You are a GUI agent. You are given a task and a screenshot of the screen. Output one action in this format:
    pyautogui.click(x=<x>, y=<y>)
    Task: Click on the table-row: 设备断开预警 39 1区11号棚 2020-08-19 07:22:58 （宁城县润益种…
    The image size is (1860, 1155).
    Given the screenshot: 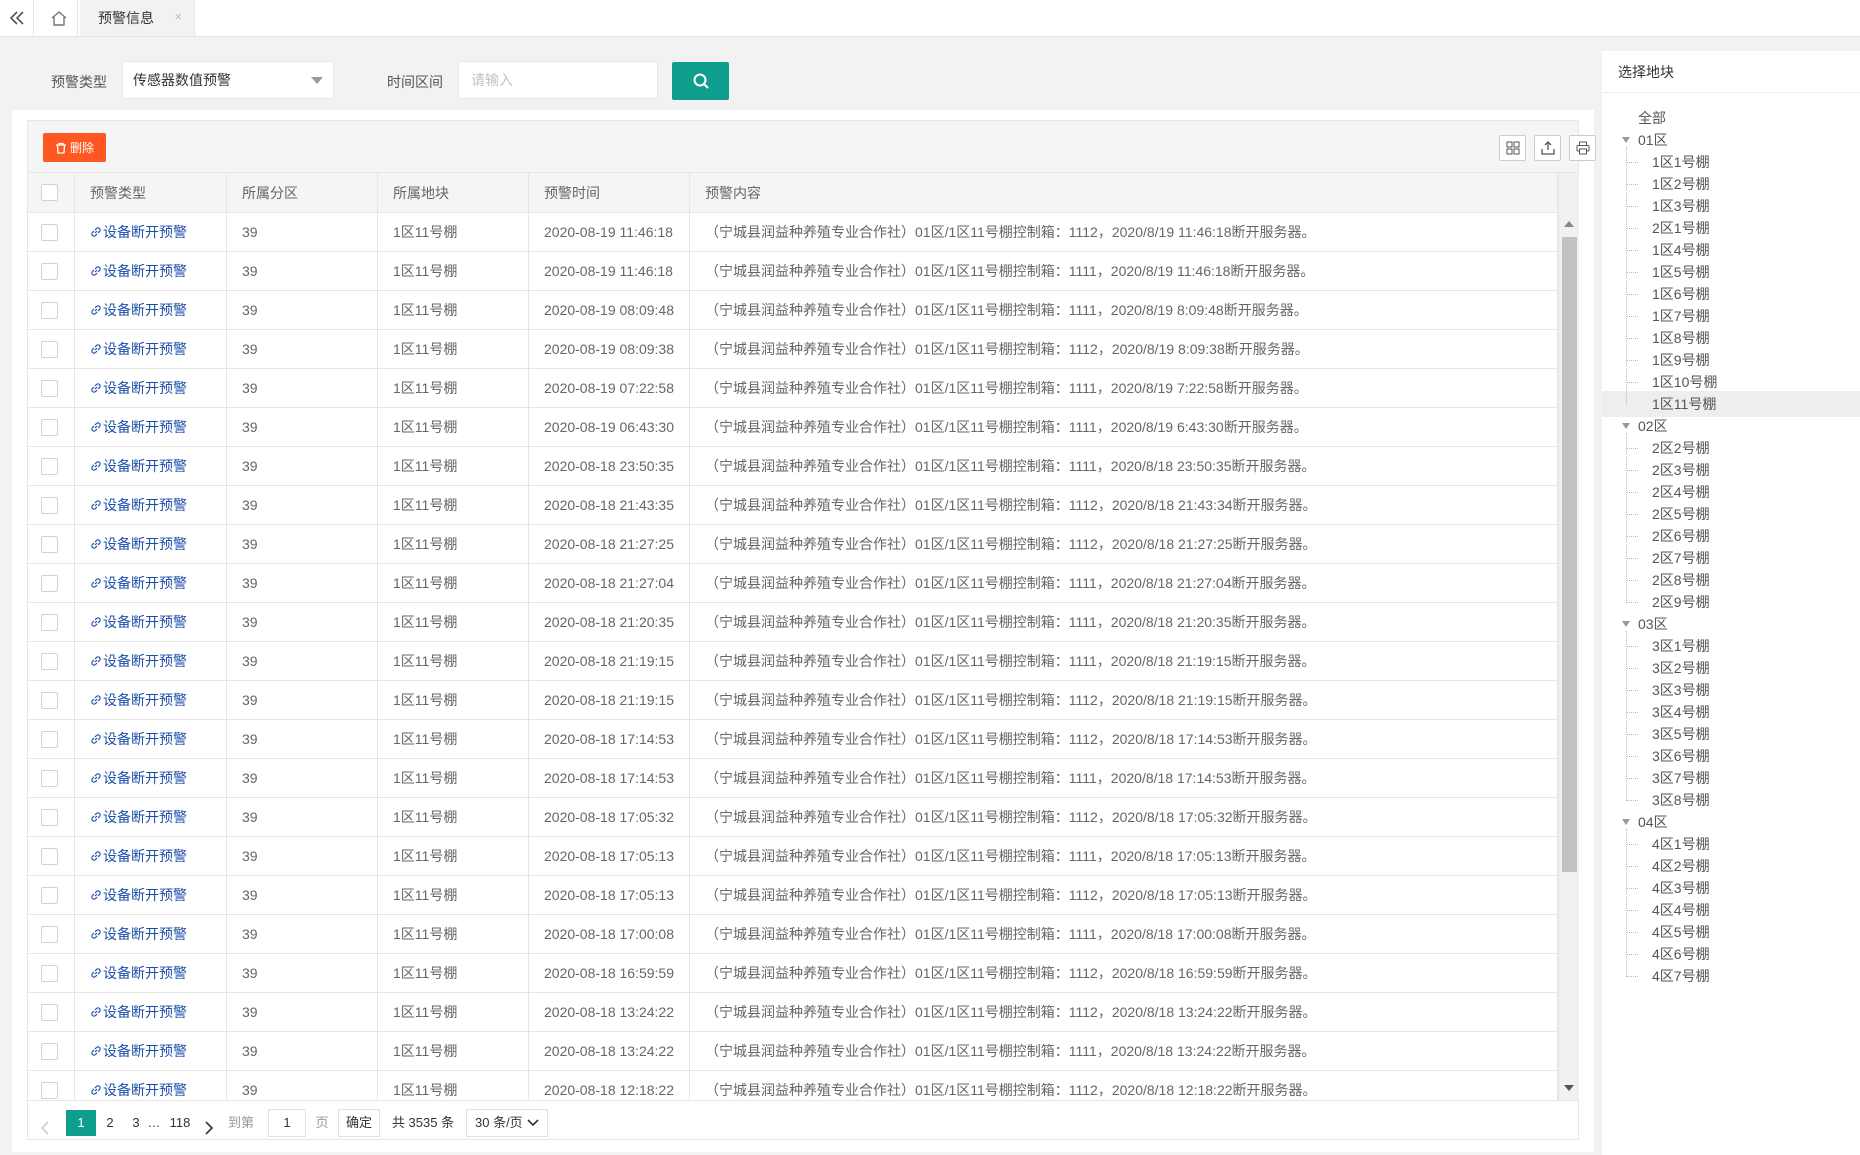 What is the action you would take?
    pyautogui.click(x=793, y=388)
    